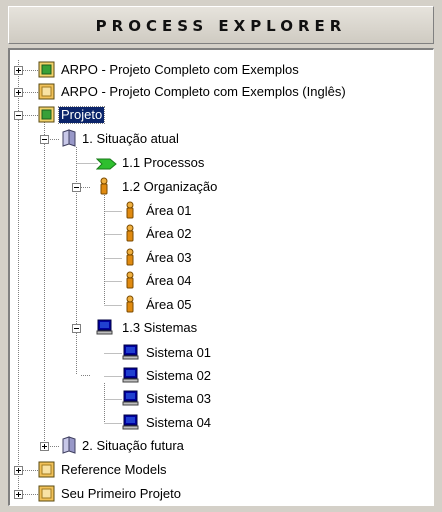 This screenshot has height=512, width=442. I want to click on tree-node-seu-primeiro-projeto: Seu Primeiro Projeto, so click(220, 493).